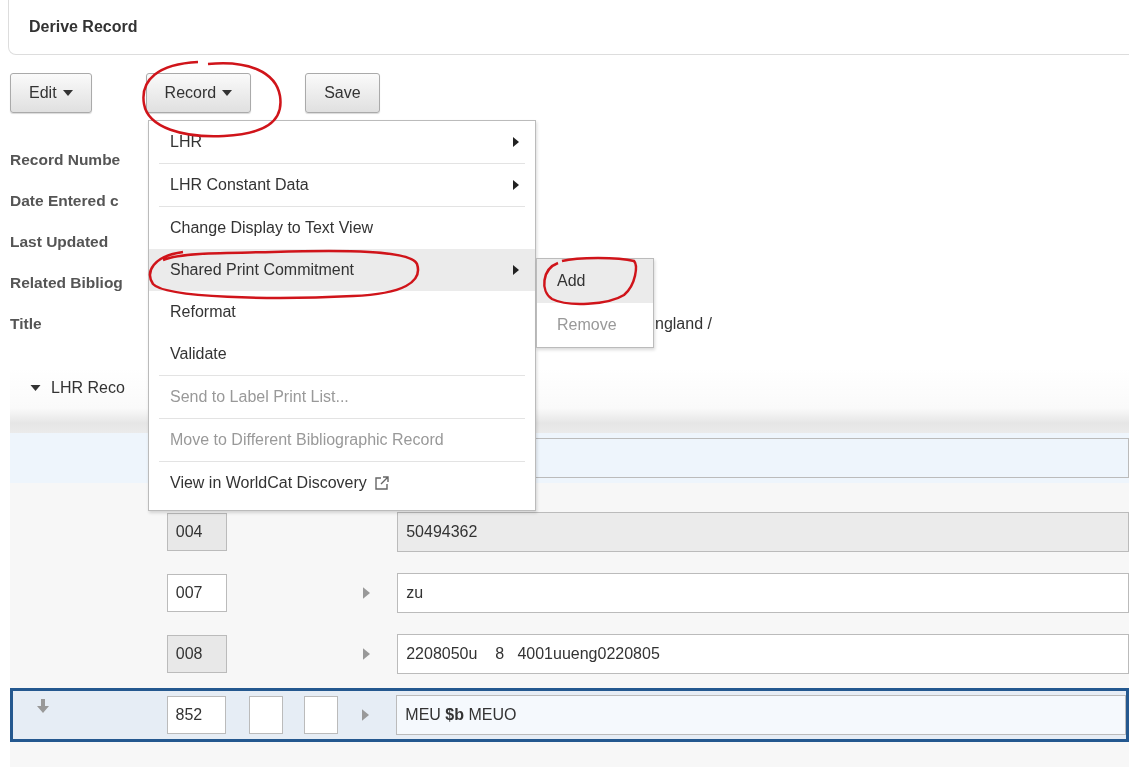 The height and width of the screenshot is (767, 1129). What do you see at coordinates (342, 354) in the screenshot?
I see `menu-item: Validate` at bounding box center [342, 354].